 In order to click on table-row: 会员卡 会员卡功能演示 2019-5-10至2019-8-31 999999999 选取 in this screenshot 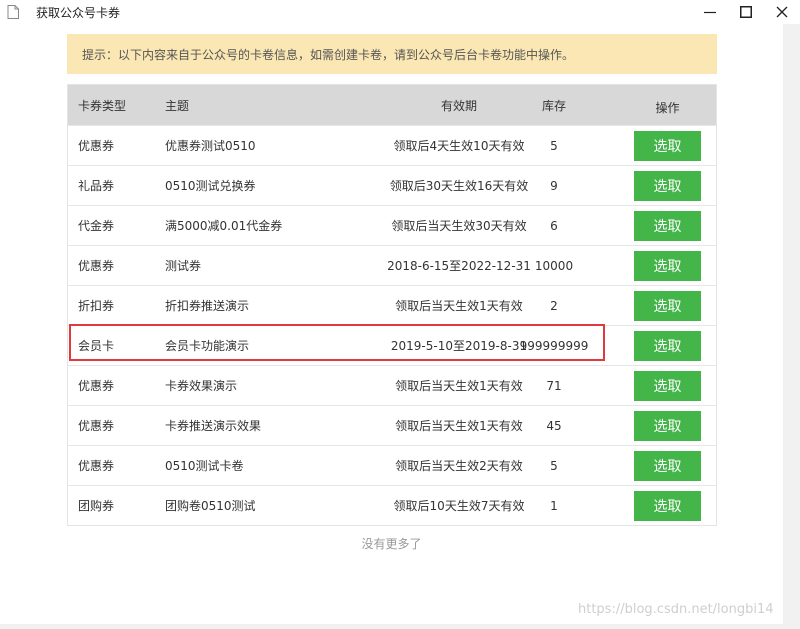, I will do `click(392, 345)`.